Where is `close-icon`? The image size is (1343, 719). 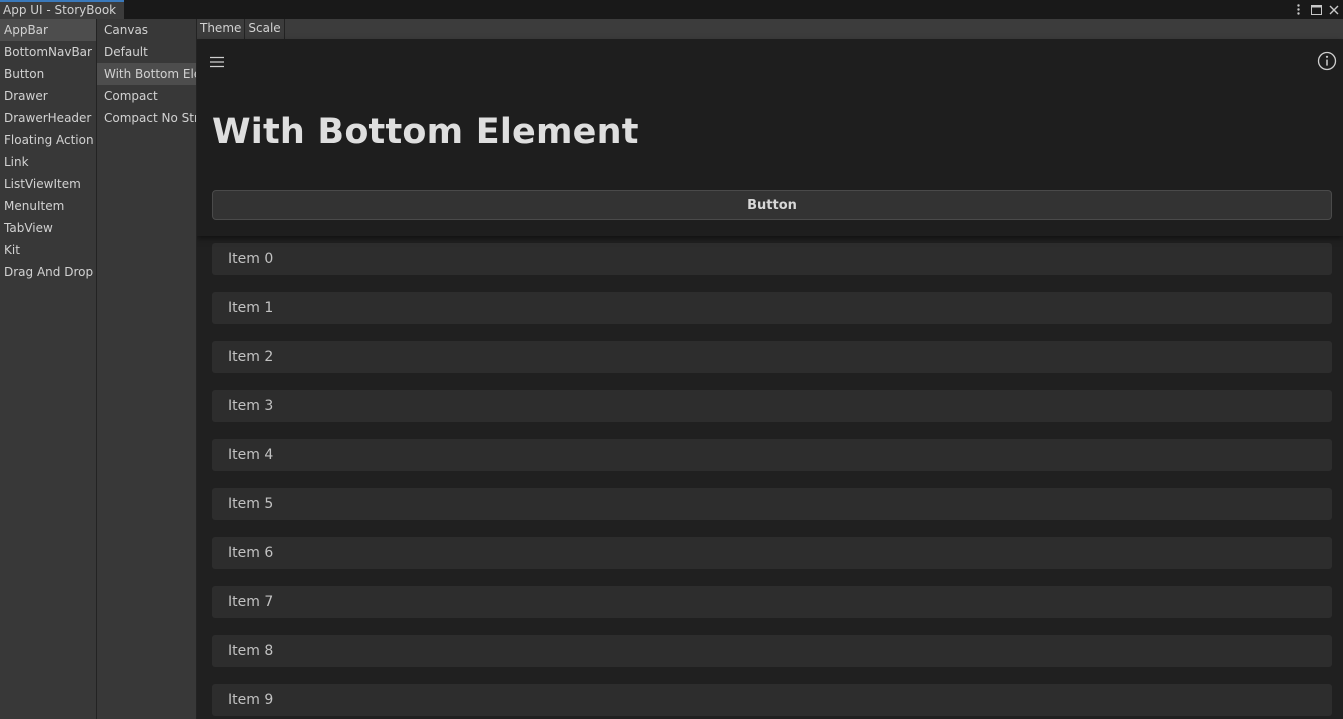
close-icon is located at coordinates (1334, 10).